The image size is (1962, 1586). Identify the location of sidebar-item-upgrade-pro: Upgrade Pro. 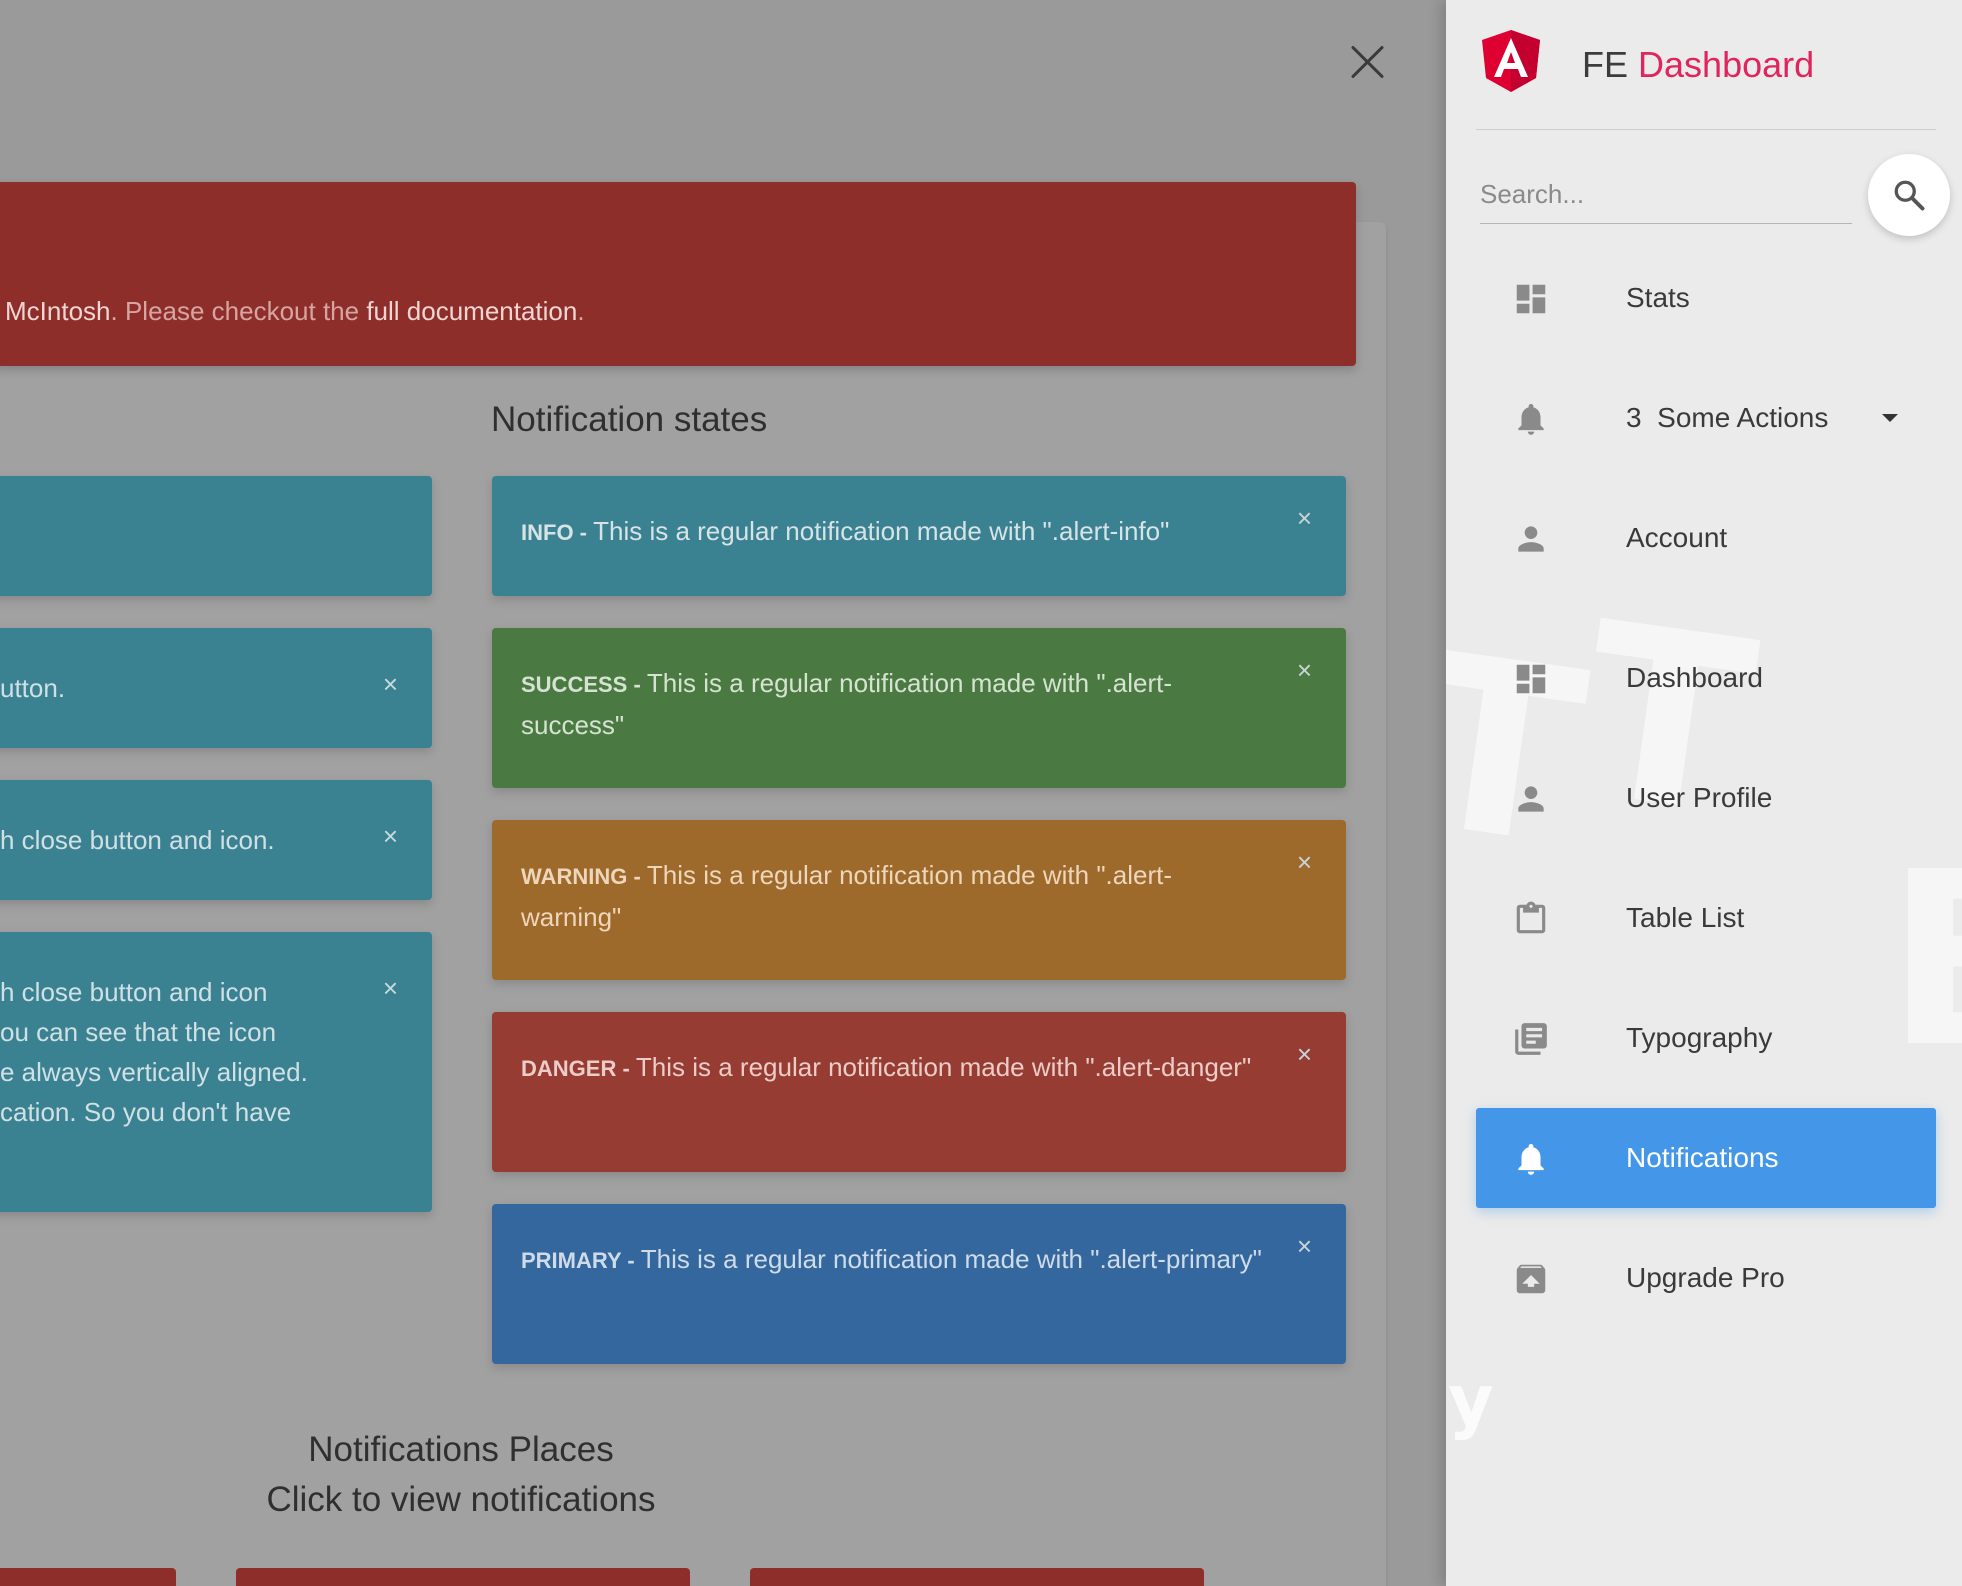
(1706, 1278).